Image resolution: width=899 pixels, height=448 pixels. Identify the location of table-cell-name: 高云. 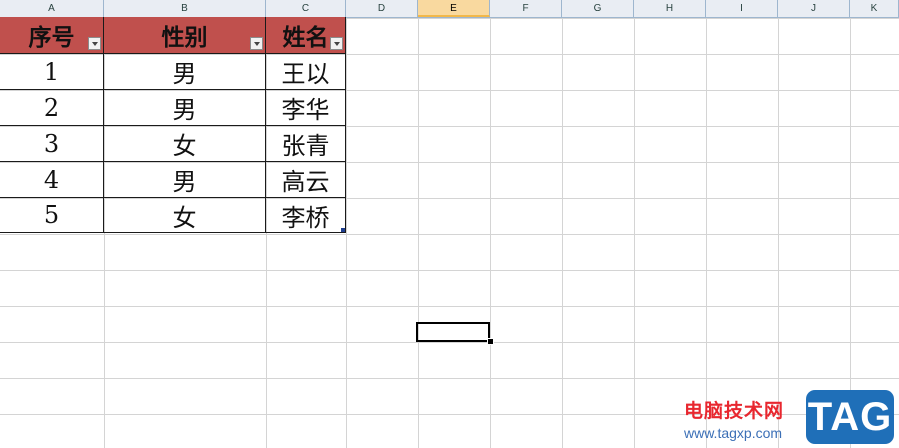
(306, 180).